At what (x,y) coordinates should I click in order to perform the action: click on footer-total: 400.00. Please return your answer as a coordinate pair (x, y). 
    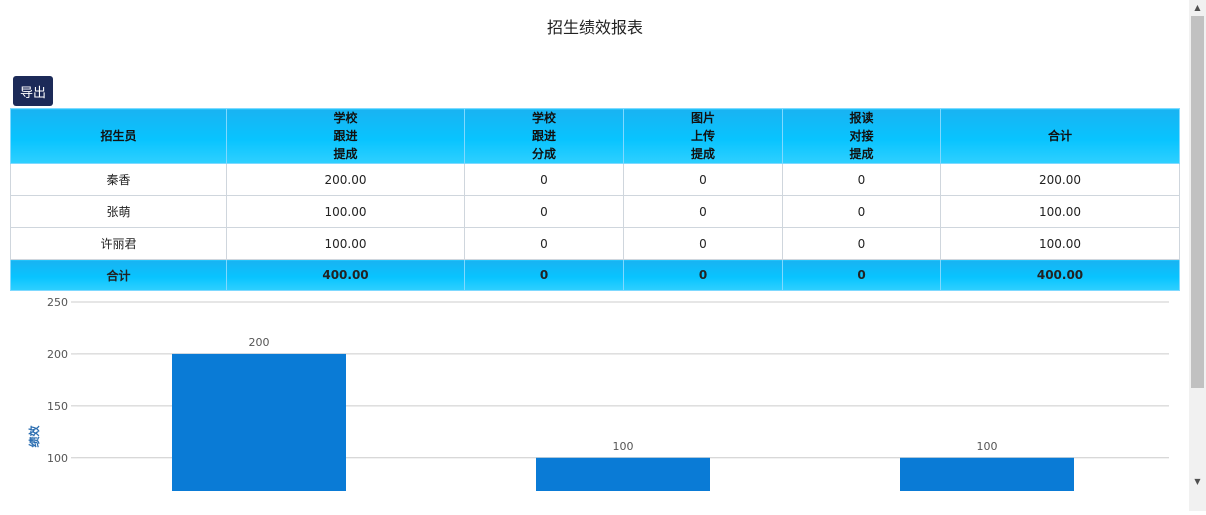
    Looking at the image, I should click on (1060, 275).